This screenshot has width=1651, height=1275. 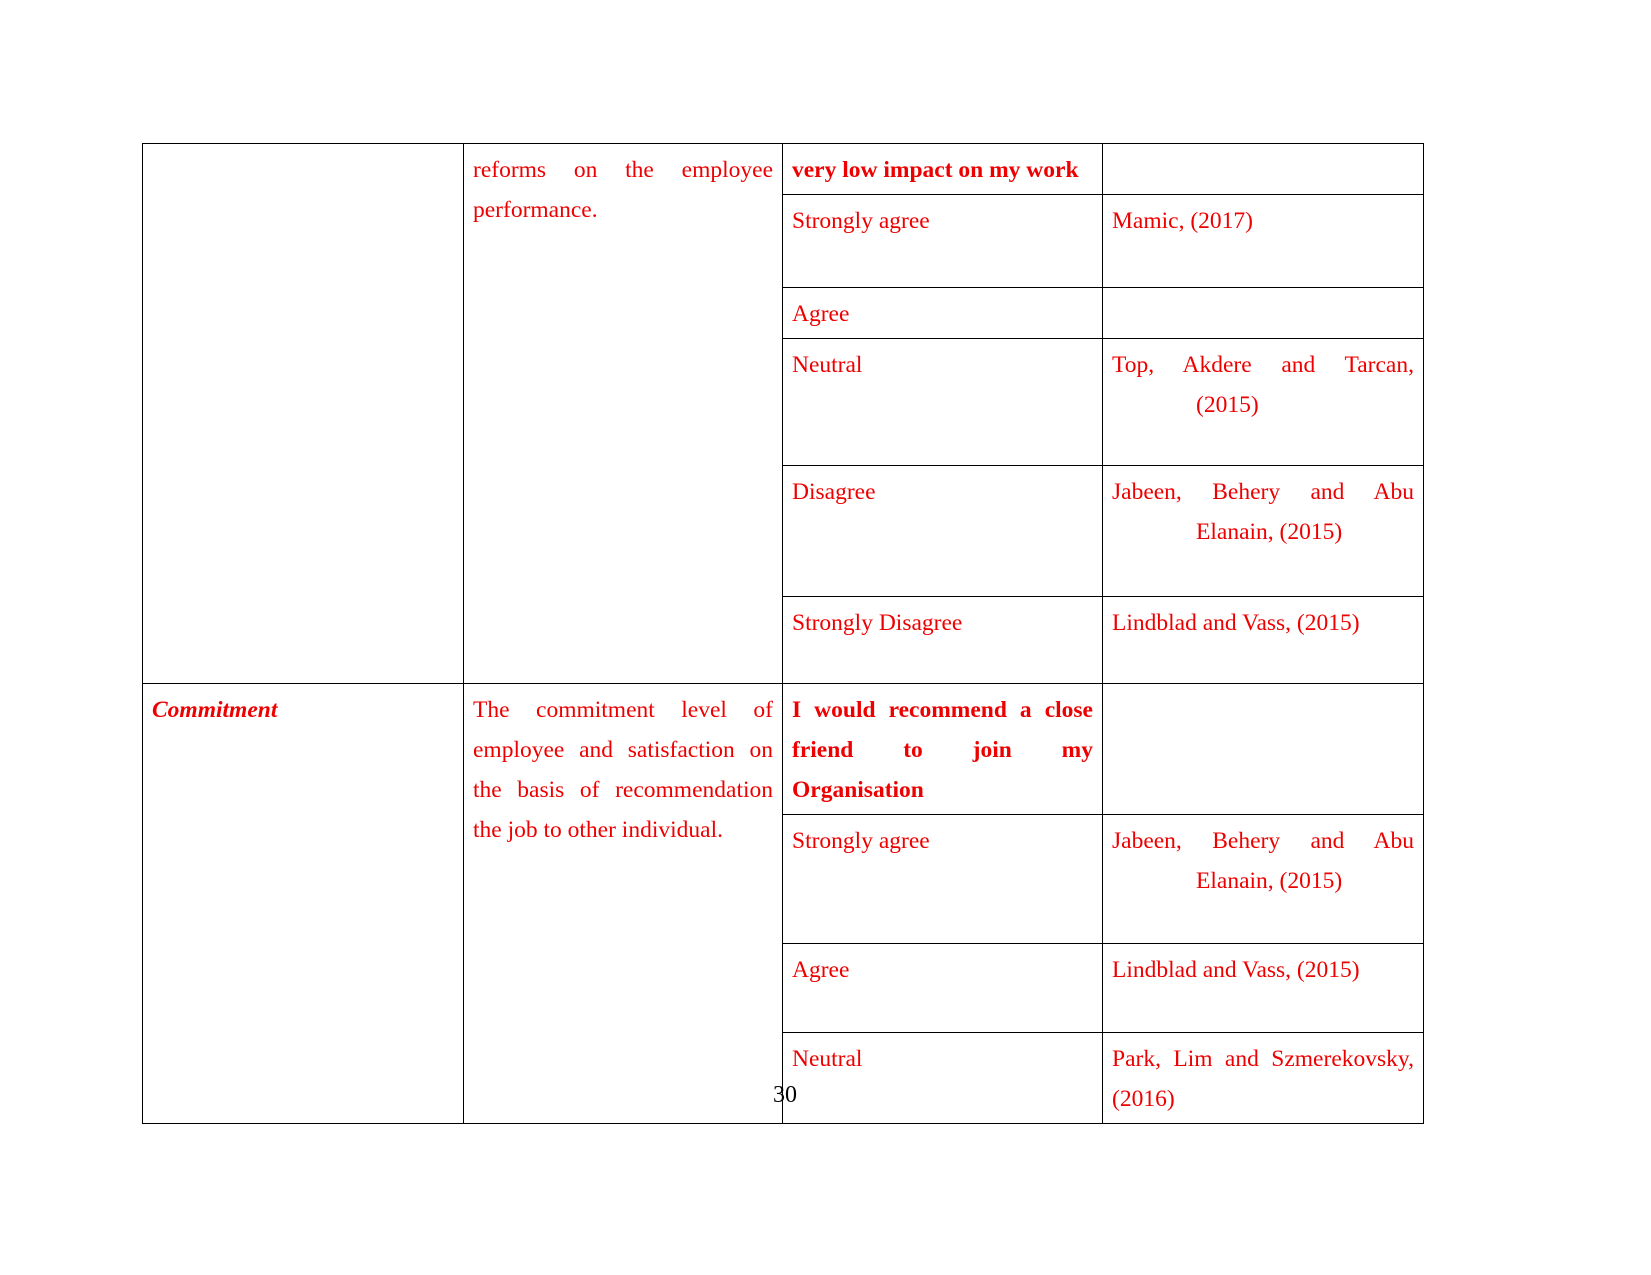 I want to click on scale-item-label: Strongly Disagree, so click(x=877, y=623).